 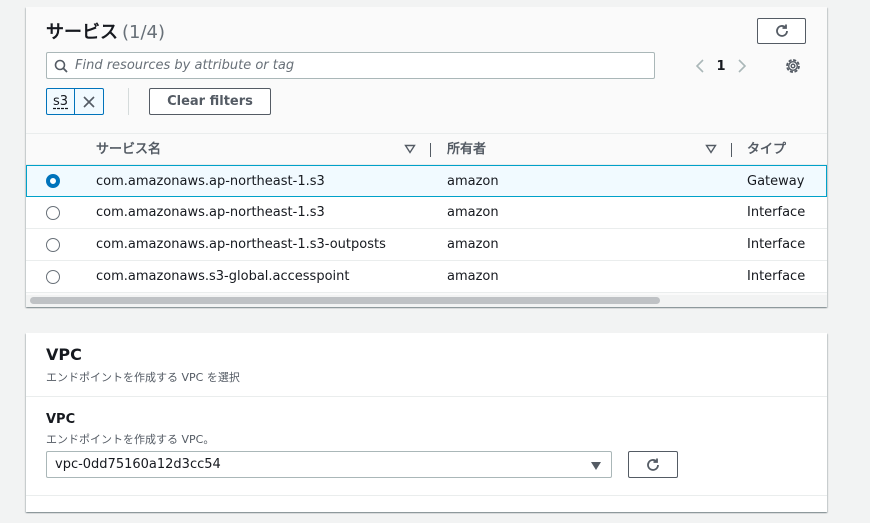 What do you see at coordinates (128, 149) in the screenshot?
I see `column-header-service-name: サービス名` at bounding box center [128, 149].